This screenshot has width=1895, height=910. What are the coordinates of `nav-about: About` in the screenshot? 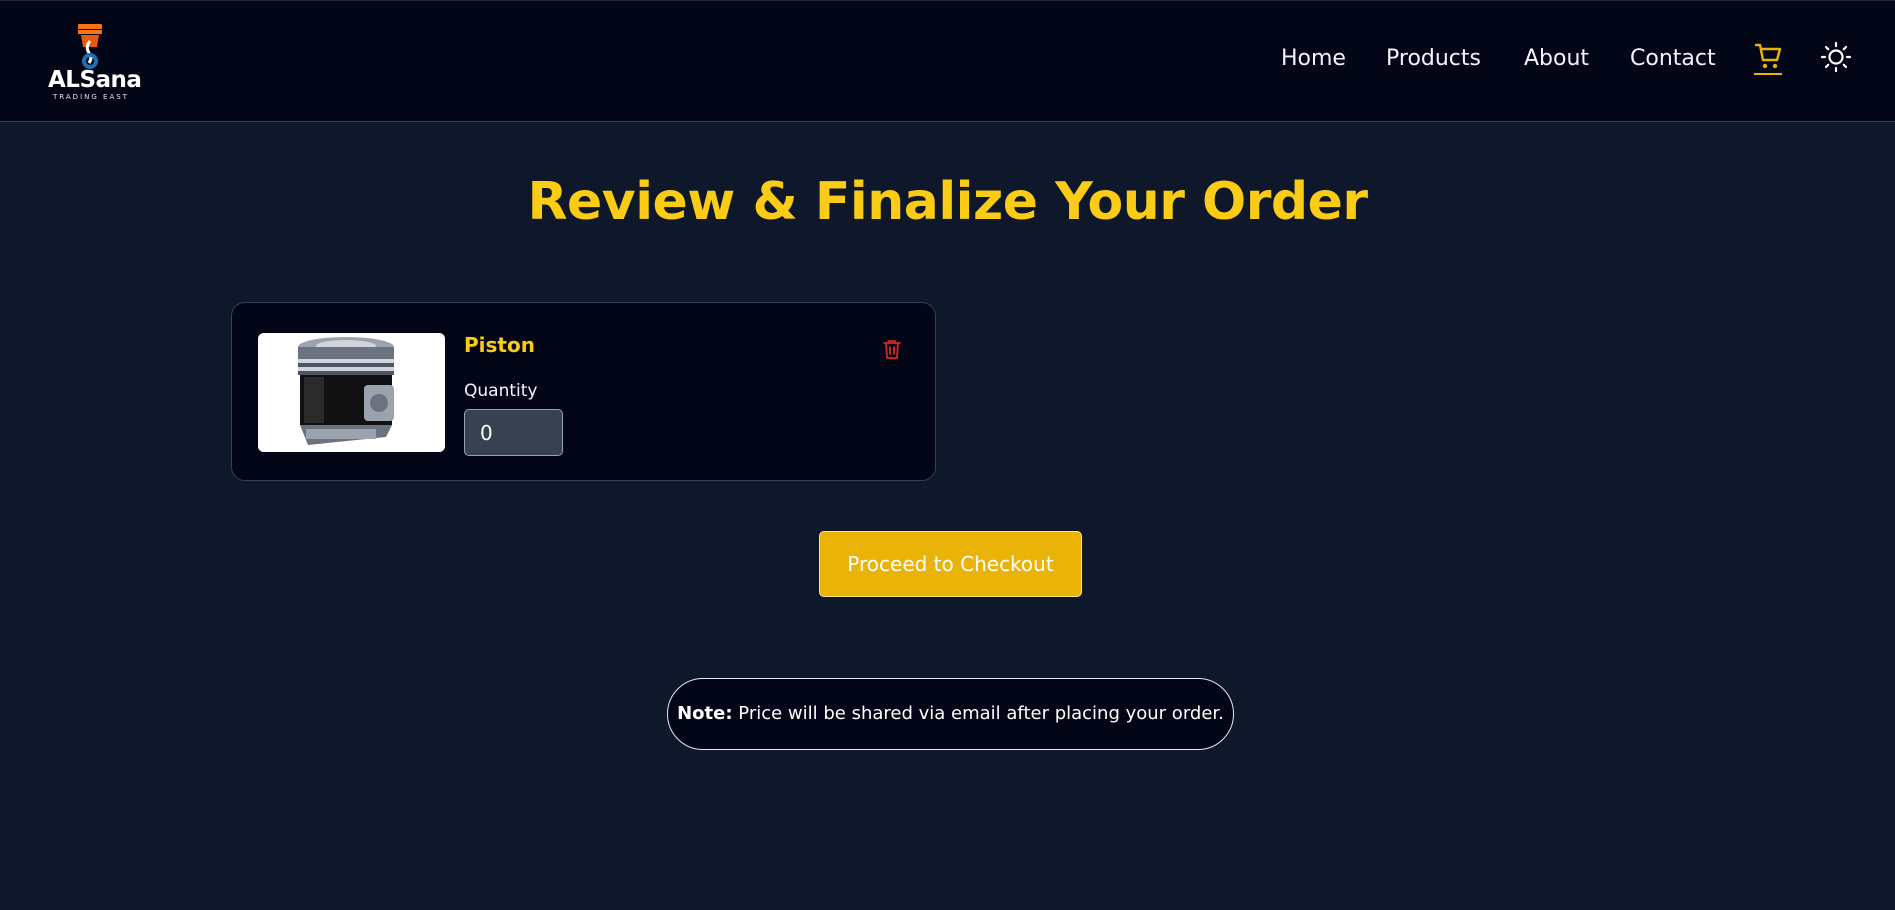 It's located at (1556, 59).